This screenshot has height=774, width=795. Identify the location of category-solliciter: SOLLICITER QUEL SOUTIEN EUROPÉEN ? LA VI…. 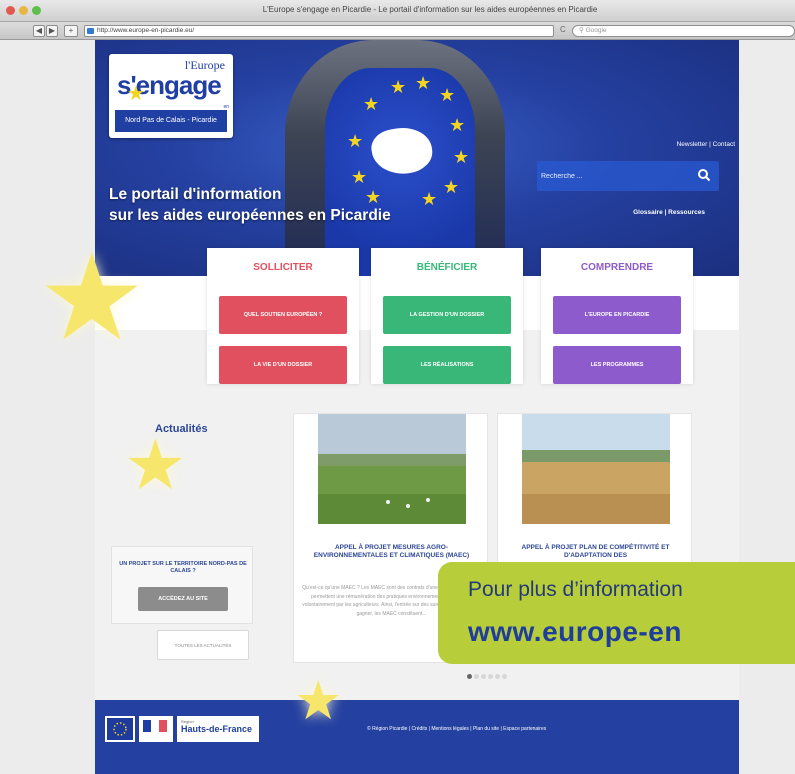
(283, 316).